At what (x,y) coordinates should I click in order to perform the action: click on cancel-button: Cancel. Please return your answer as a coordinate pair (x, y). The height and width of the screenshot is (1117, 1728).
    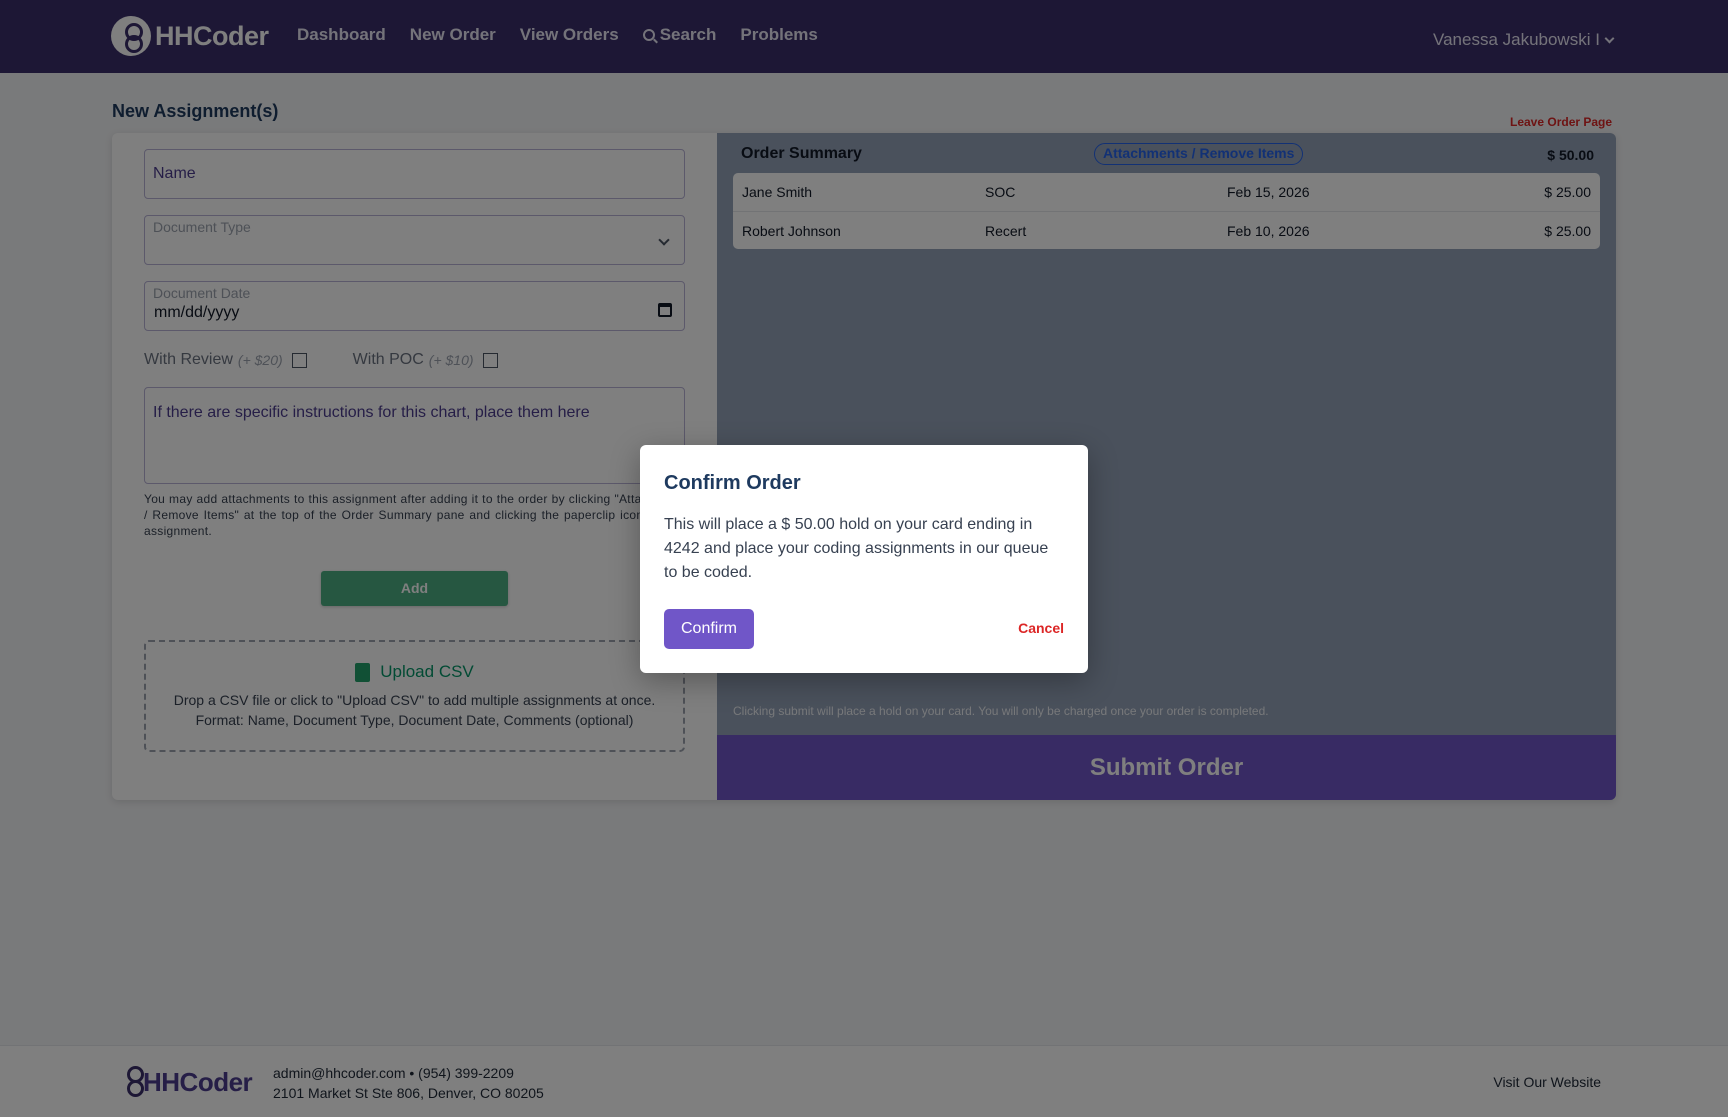
    Looking at the image, I should click on (1041, 628).